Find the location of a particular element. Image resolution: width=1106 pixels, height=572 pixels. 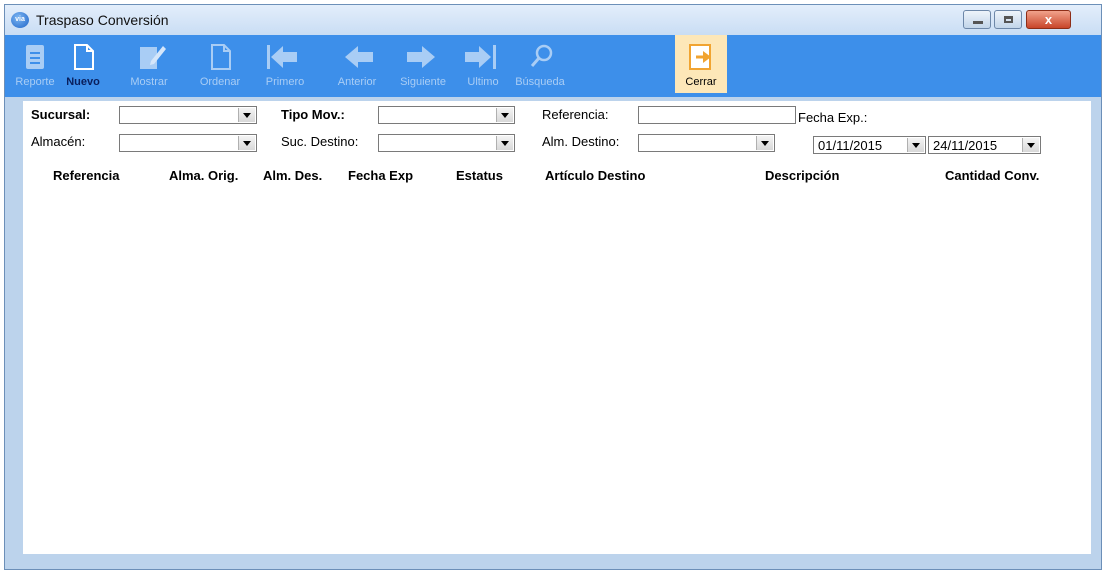

column-header: Descripción is located at coordinates (802, 175).